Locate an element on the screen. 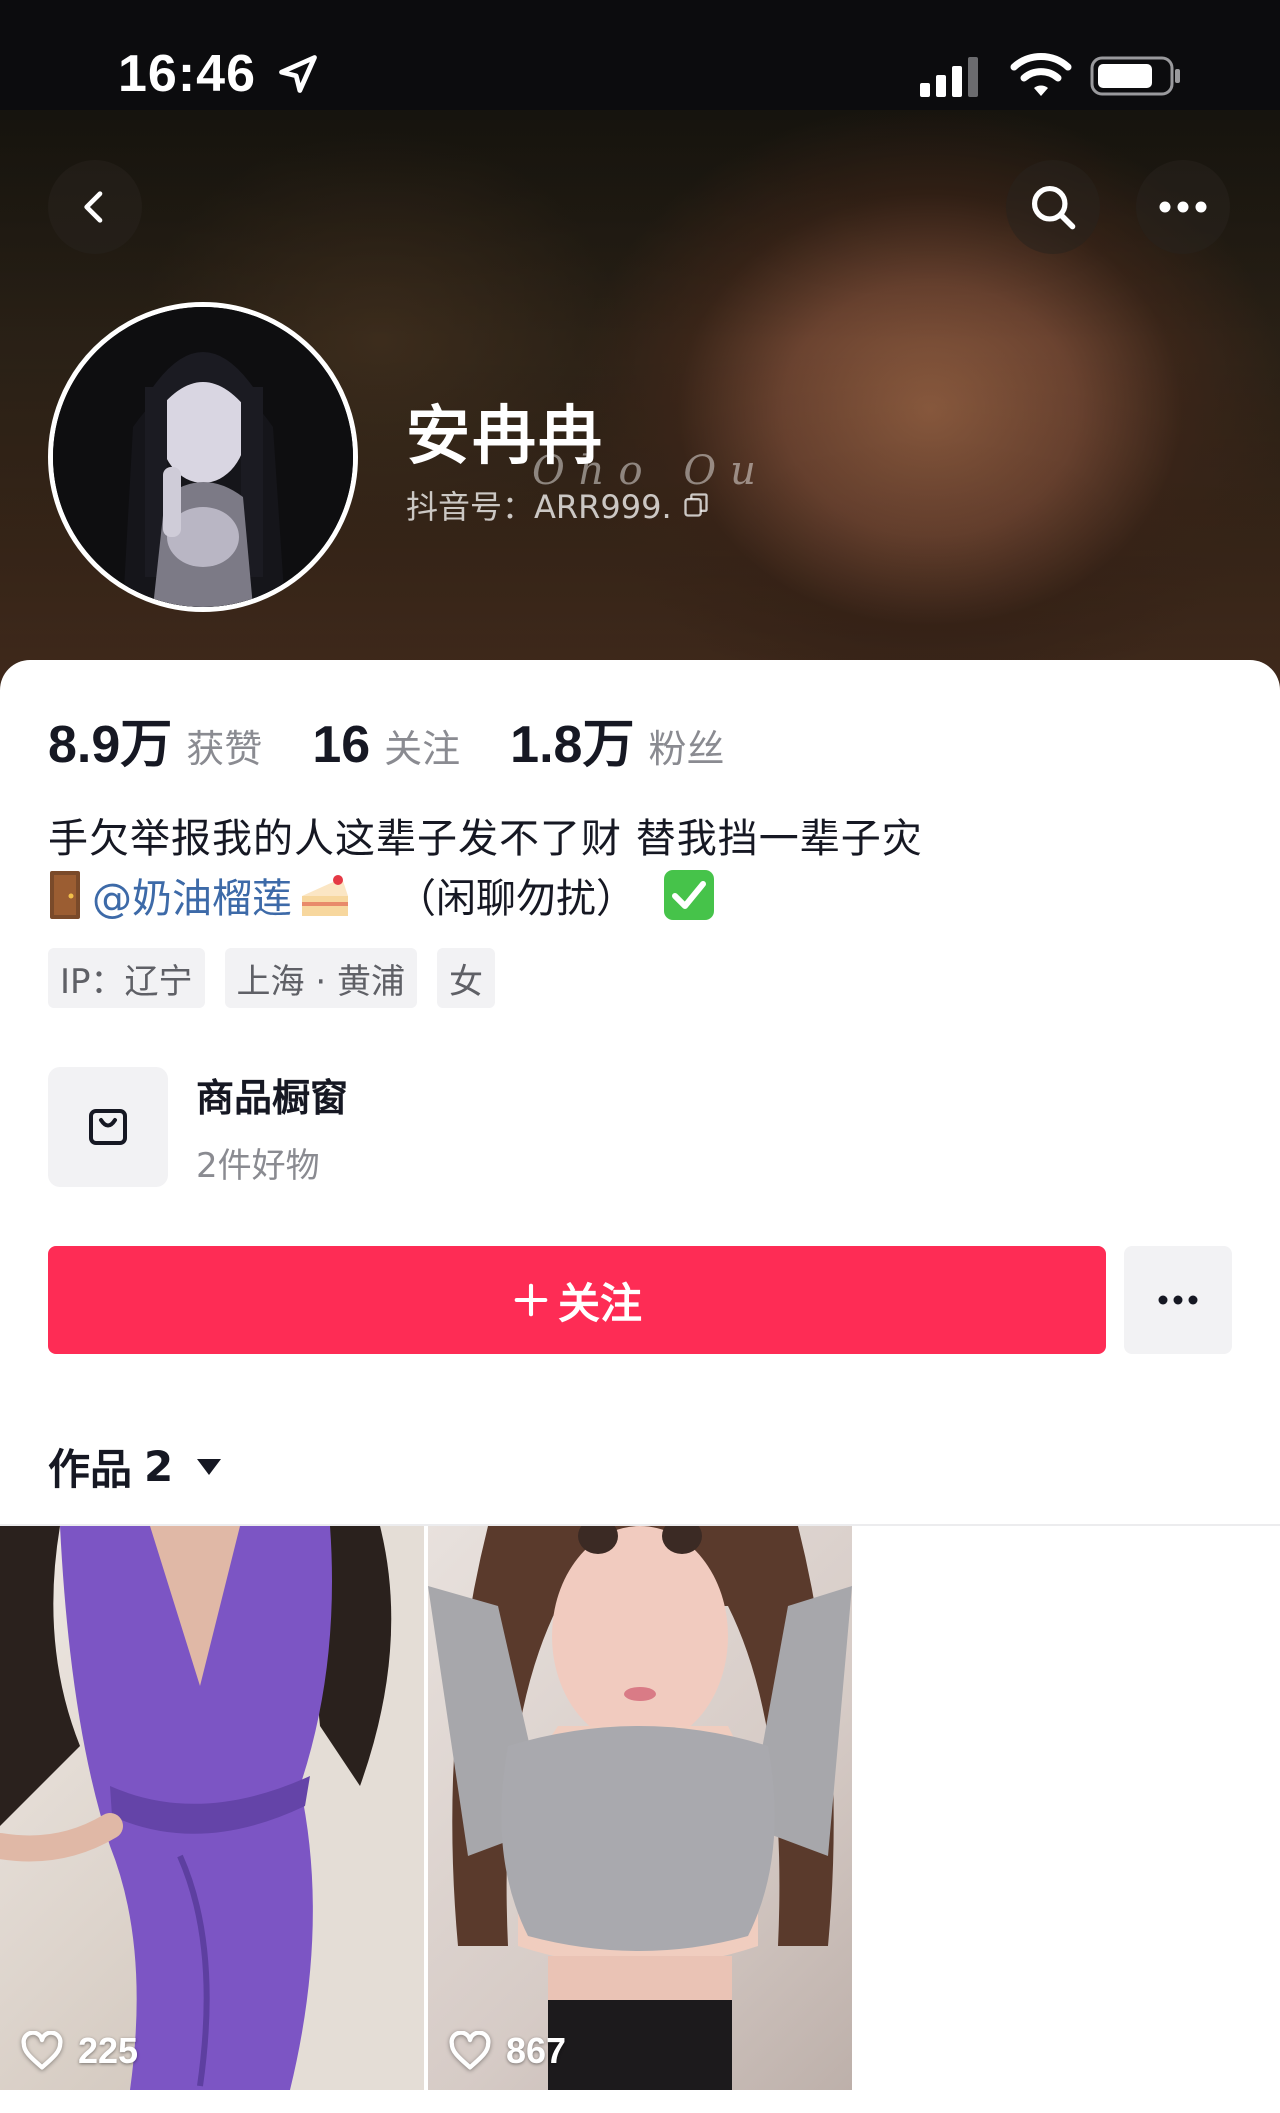 The image size is (1280, 2113). avatar is located at coordinates (203, 457).